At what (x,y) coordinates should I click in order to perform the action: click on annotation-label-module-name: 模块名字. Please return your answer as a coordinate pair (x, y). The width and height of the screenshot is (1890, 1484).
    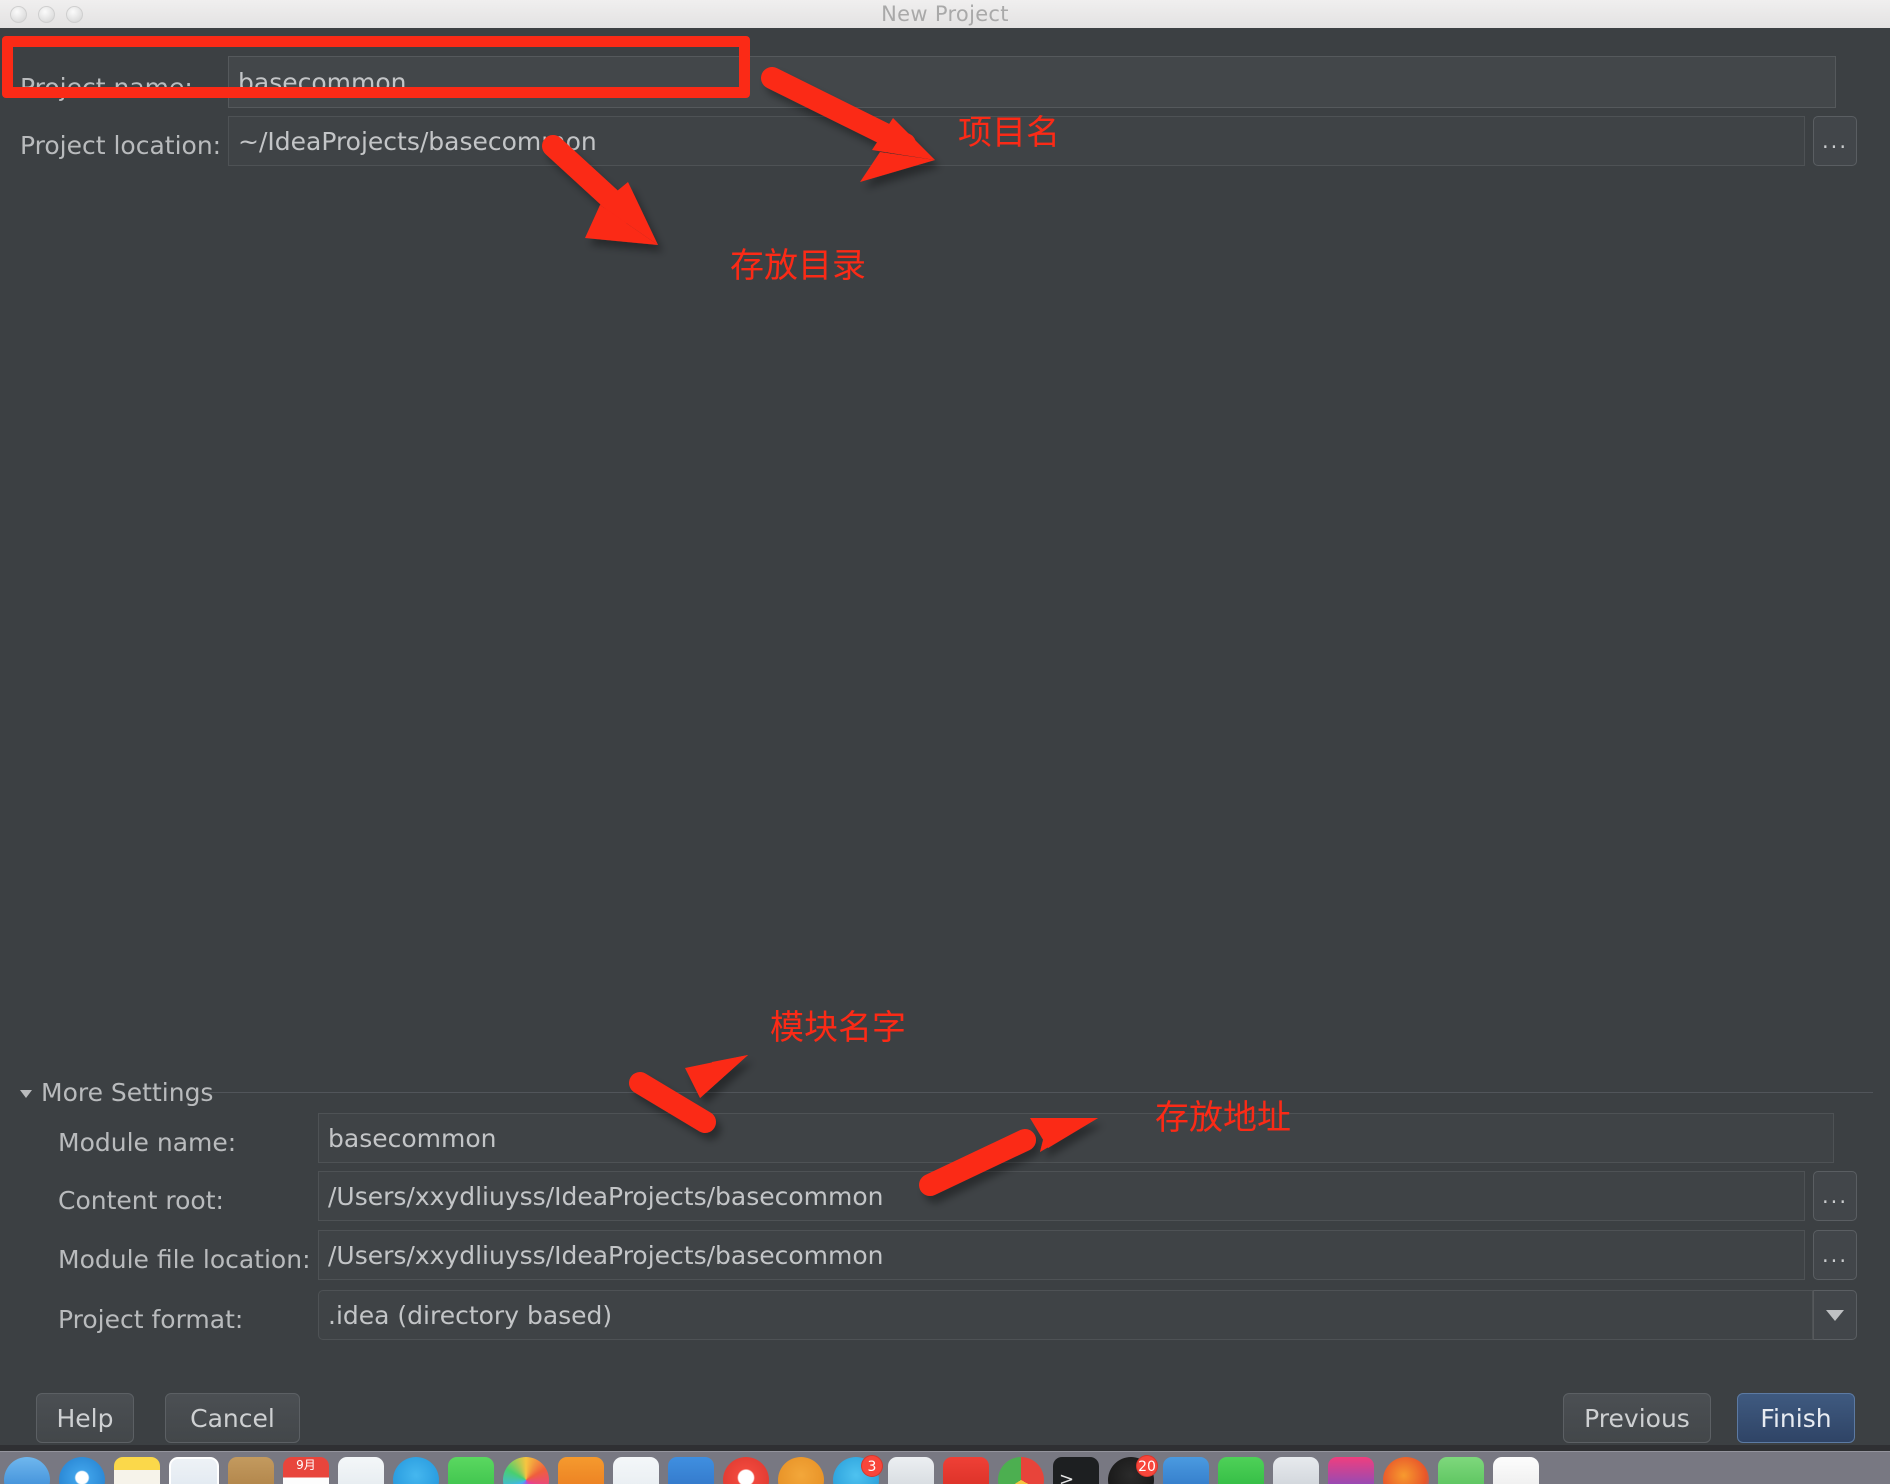
    Looking at the image, I should click on (838, 1028).